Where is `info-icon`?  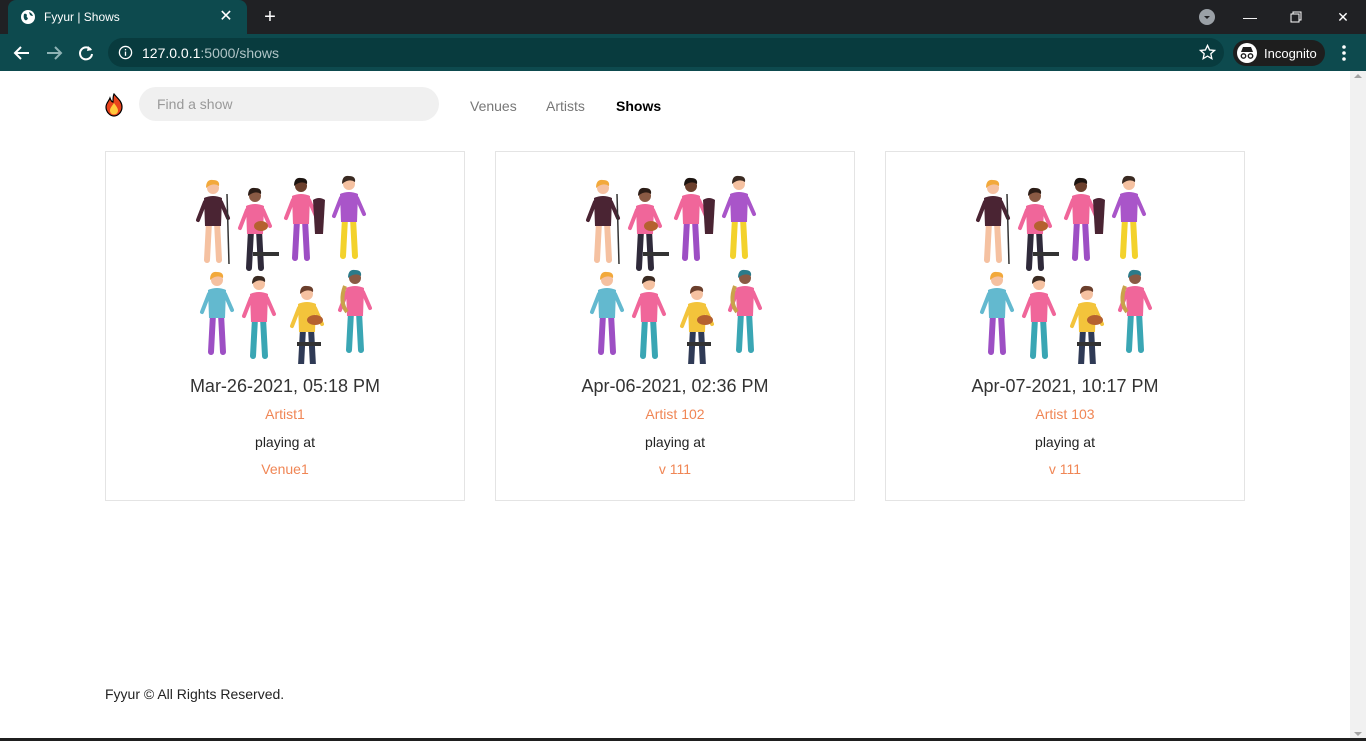
info-icon is located at coordinates (125, 52).